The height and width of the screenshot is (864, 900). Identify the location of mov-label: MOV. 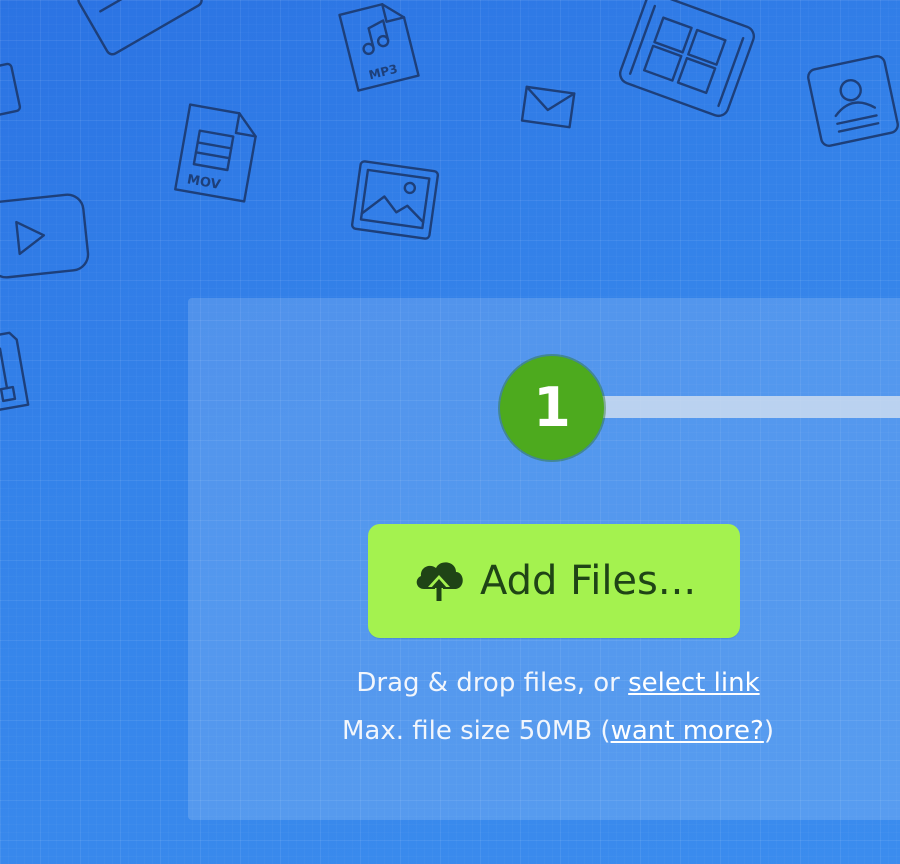
(204, 182).